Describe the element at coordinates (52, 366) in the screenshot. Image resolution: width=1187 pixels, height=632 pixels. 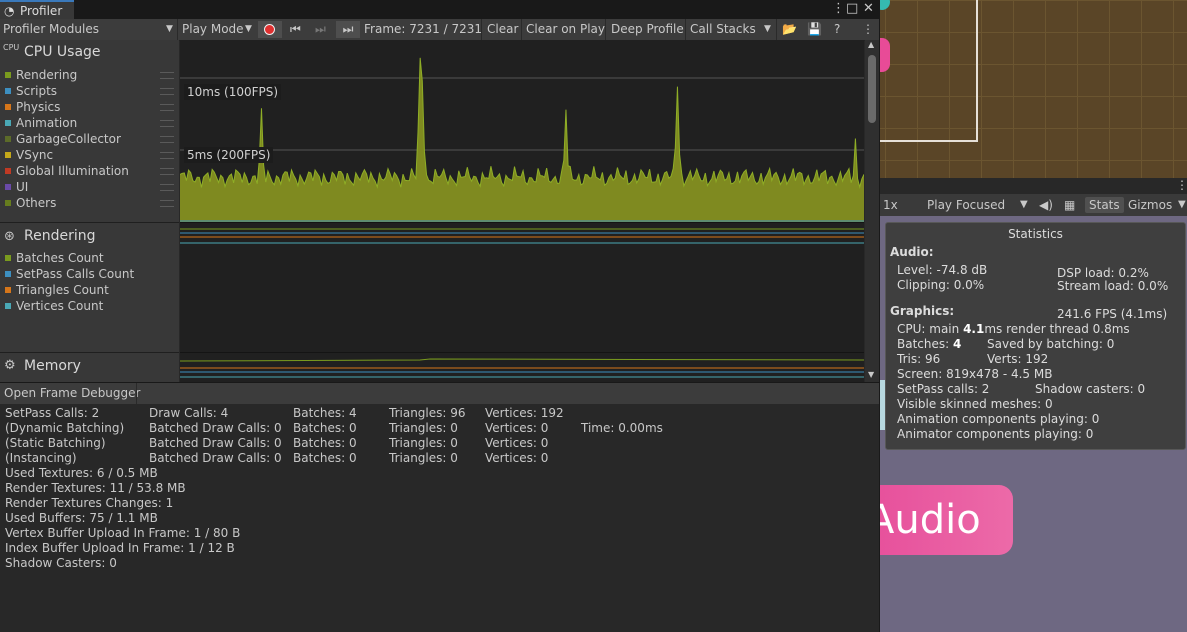
I see `memory-title: Memory` at that location.